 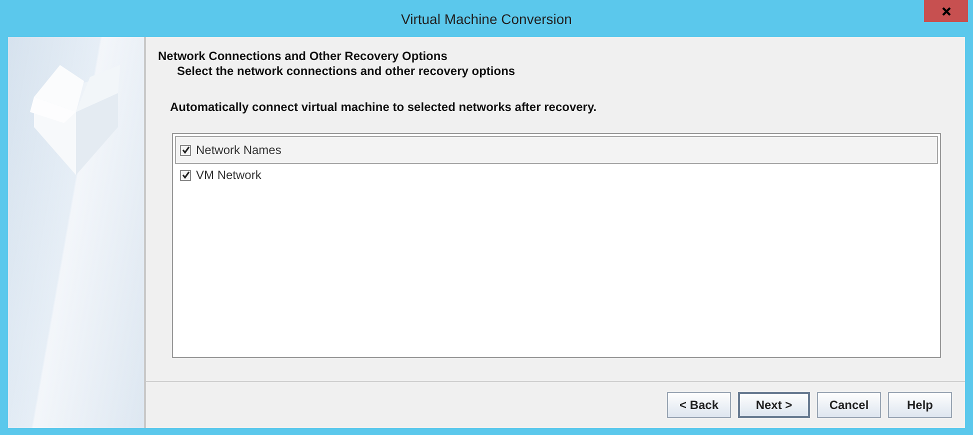 What do you see at coordinates (774, 405) in the screenshot?
I see `dialog-button: Next >` at bounding box center [774, 405].